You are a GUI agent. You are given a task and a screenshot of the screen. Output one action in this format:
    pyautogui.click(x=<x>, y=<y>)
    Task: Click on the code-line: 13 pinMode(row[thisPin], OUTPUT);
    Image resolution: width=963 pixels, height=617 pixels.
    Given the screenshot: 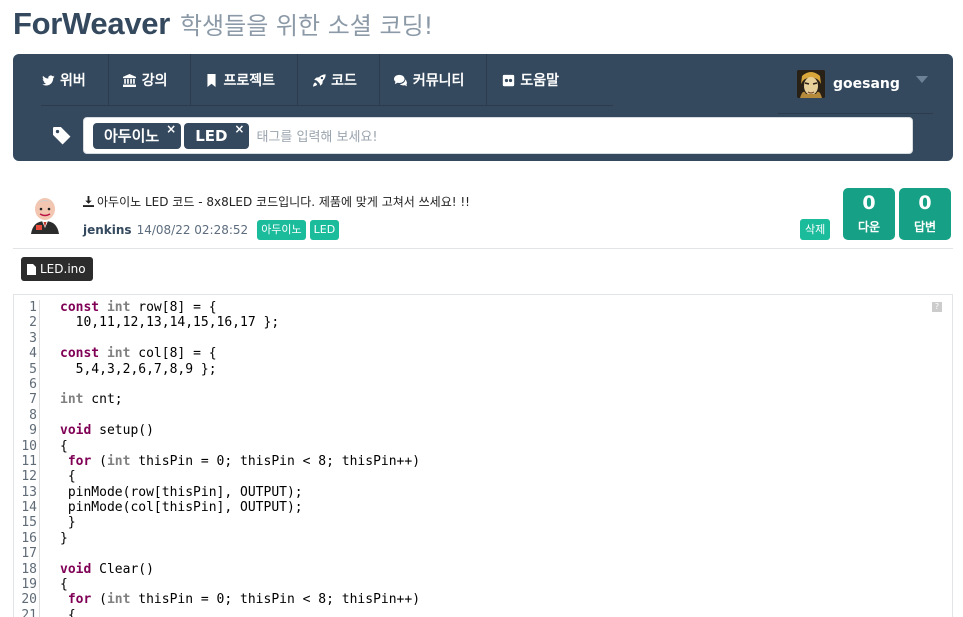 What is the action you would take?
    pyautogui.click(x=217, y=492)
    